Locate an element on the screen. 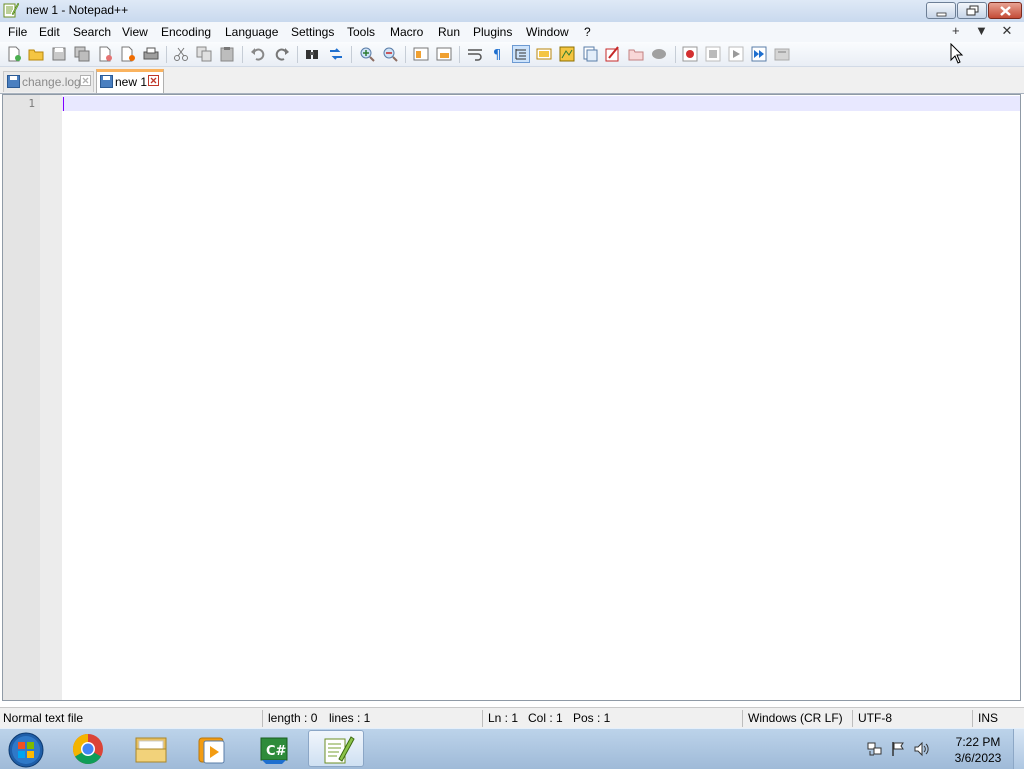  taskbar-chrome is located at coordinates (88, 748).